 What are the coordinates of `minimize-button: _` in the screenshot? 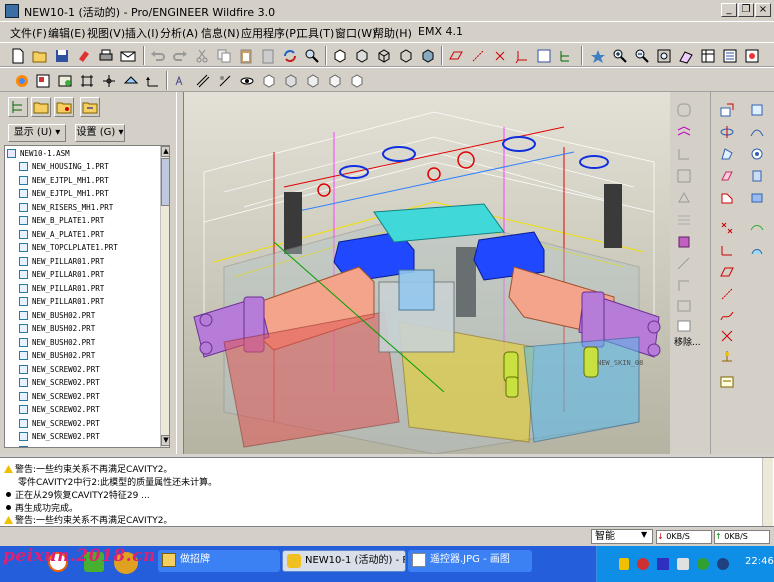 It's located at (729, 10).